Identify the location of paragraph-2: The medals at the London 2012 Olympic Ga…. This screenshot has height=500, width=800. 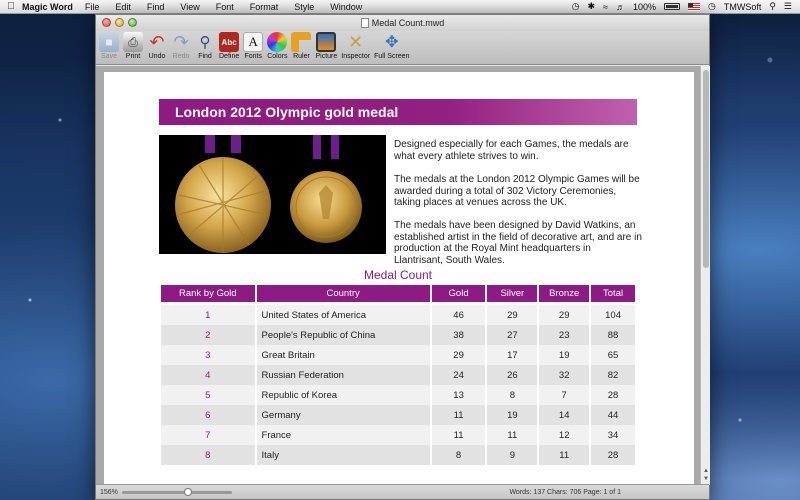
(518, 191).